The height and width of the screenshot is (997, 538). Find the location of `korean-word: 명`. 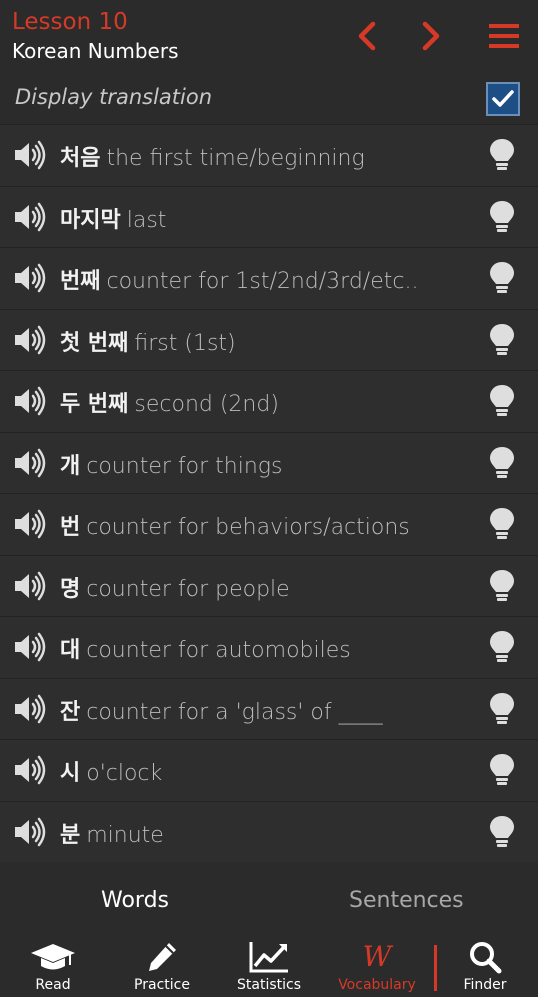

korean-word: 명 is located at coordinates (70, 589).